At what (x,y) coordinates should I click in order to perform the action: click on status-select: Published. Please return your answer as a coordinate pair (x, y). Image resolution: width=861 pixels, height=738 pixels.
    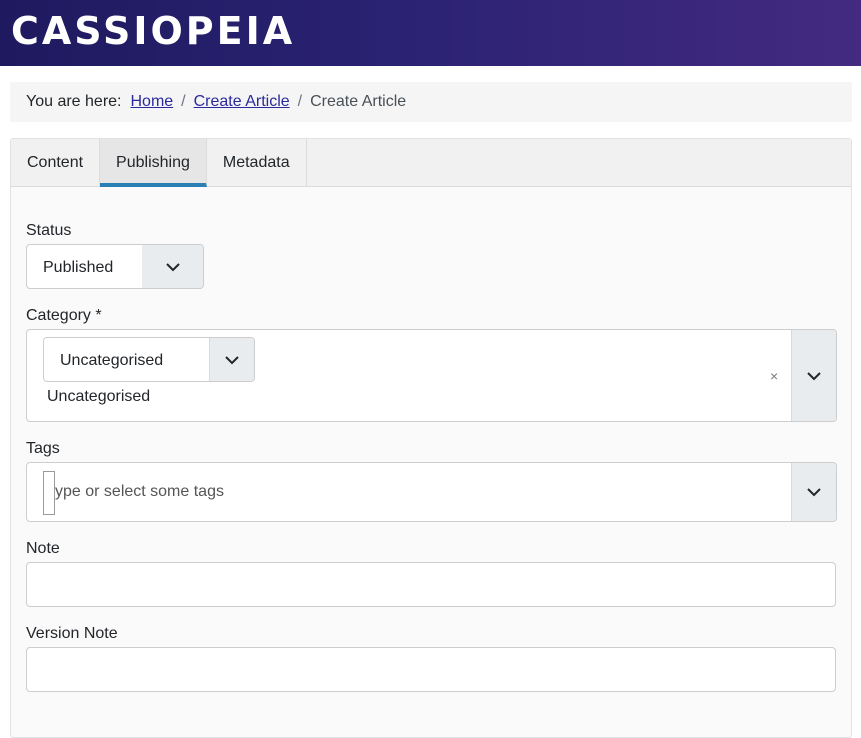
    Looking at the image, I should click on (115, 266).